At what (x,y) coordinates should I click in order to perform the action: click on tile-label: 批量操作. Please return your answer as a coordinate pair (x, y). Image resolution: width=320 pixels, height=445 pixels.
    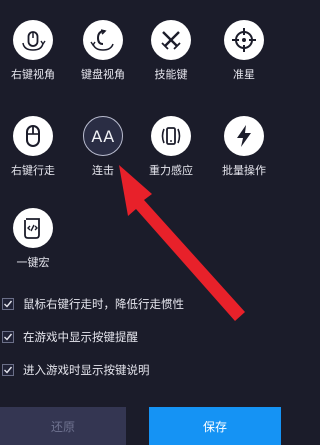
    Looking at the image, I should click on (244, 170).